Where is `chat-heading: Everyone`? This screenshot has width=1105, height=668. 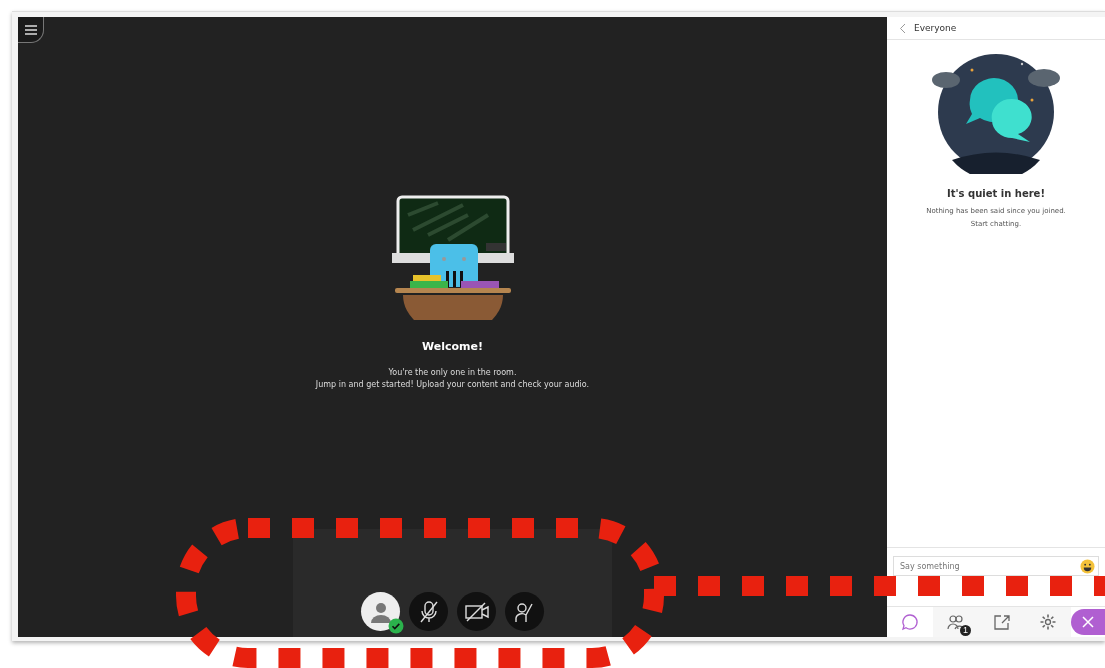
chat-heading: Everyone is located at coordinates (935, 28).